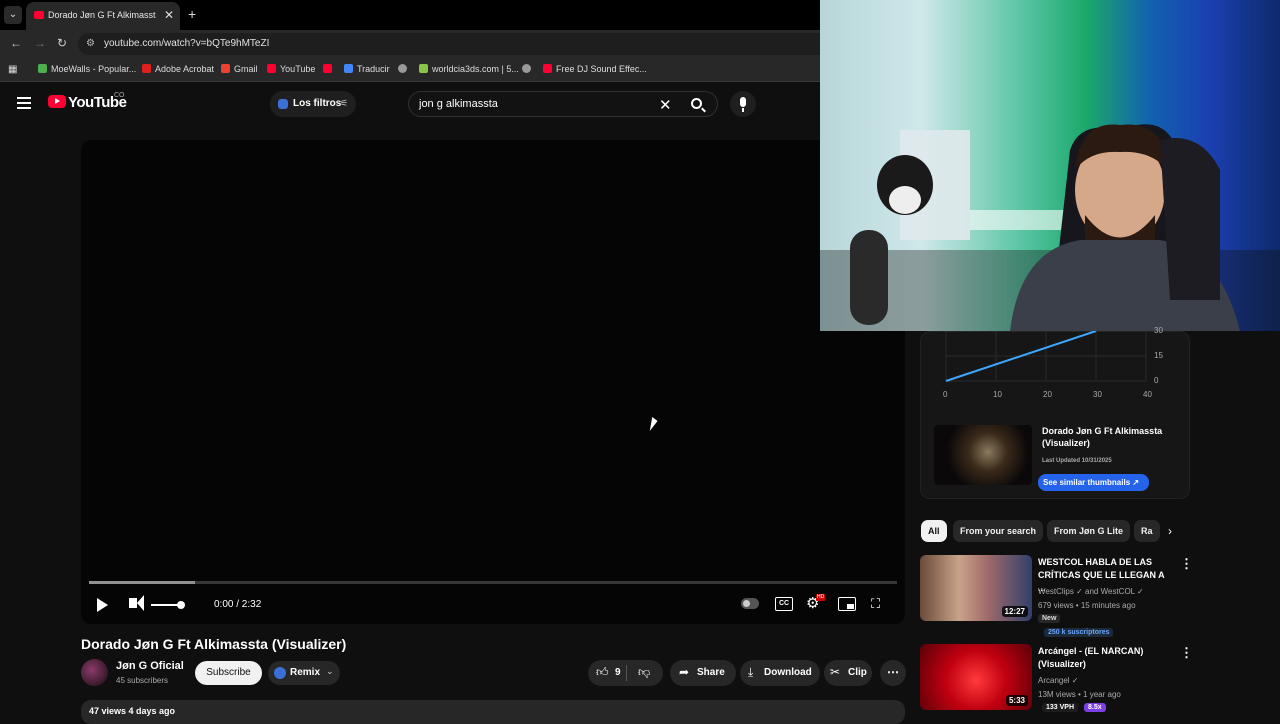 This screenshot has width=1280, height=724. I want to click on hd-badge: HD, so click(821, 597).